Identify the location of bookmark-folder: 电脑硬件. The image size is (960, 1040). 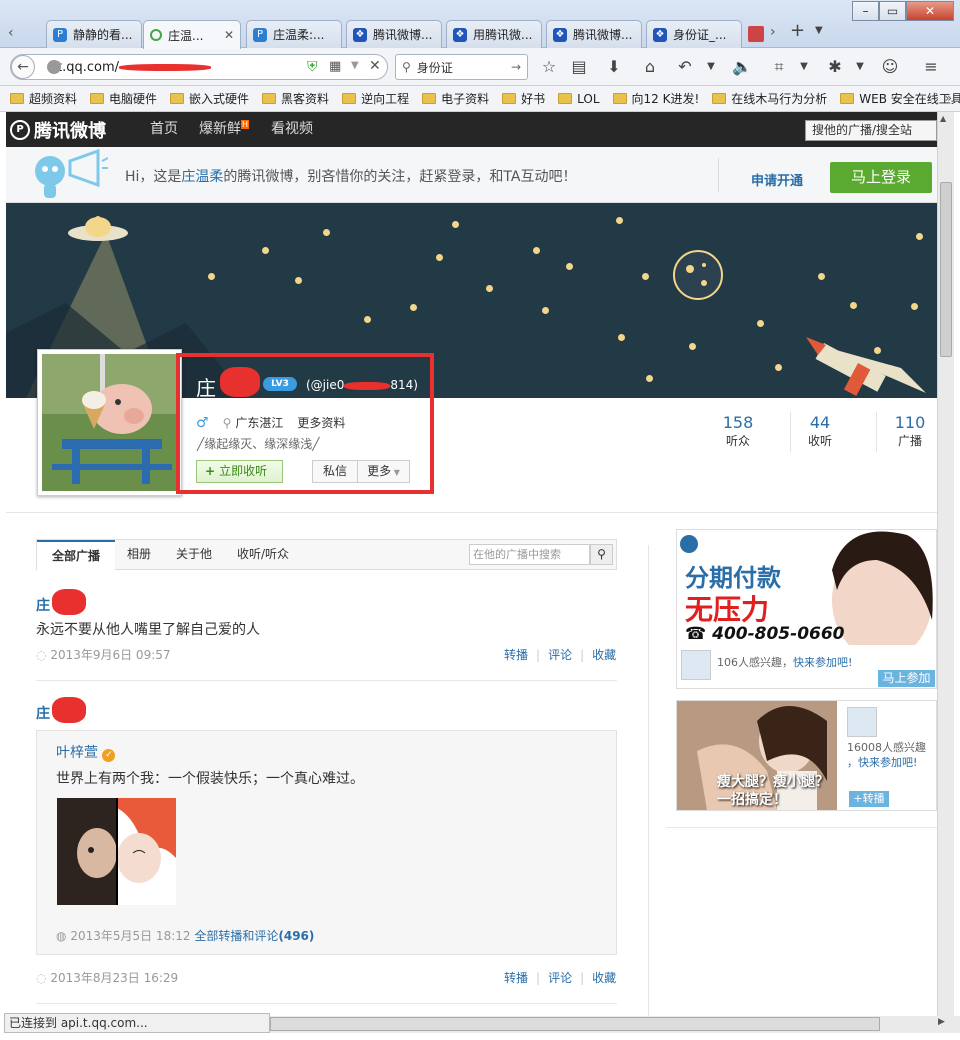
(123, 98).